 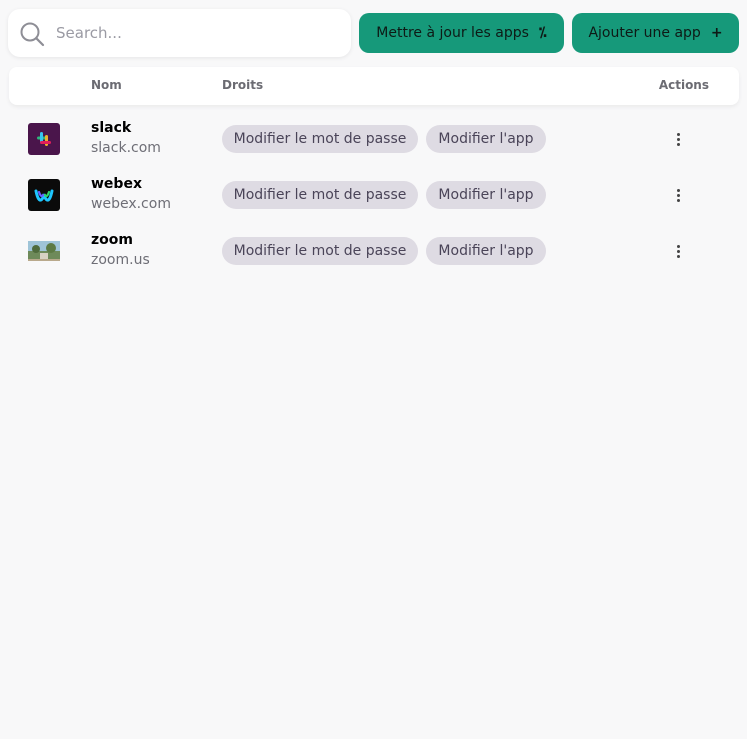 I want to click on column-header-rights: Droits, so click(x=243, y=85).